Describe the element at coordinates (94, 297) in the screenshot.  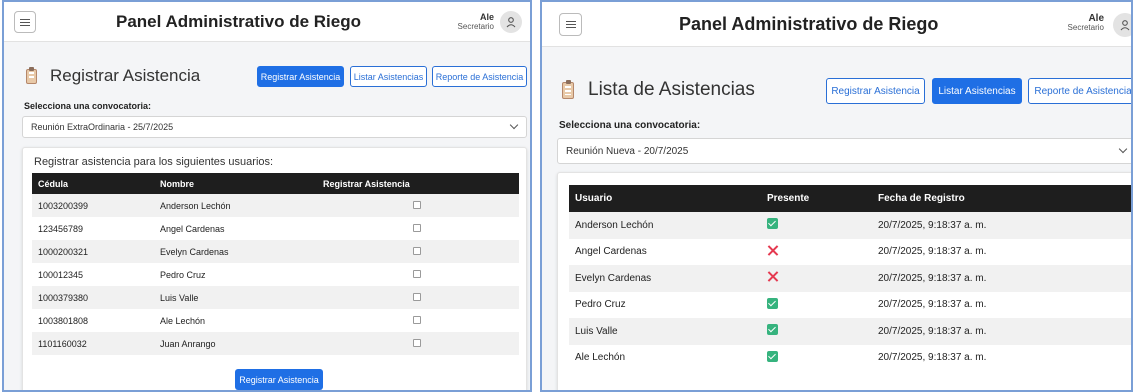
I see `cedula-cell: 1000379380` at that location.